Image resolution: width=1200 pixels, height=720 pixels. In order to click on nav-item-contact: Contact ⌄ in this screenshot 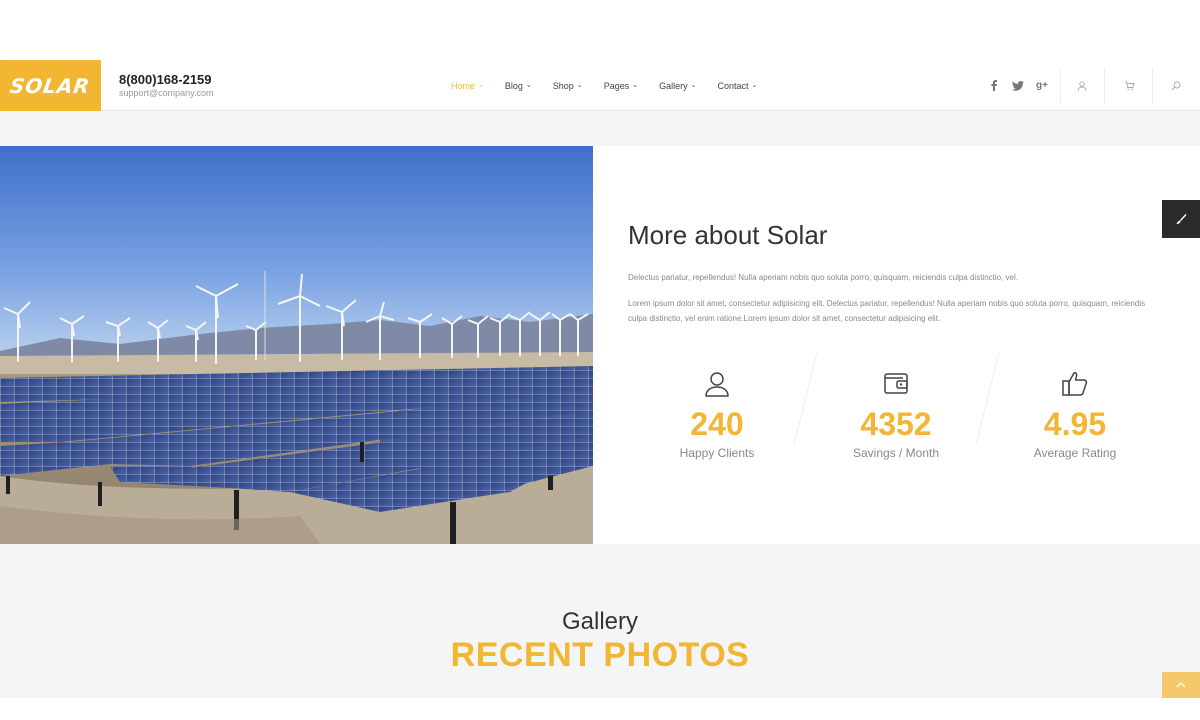, I will do `click(737, 86)`.